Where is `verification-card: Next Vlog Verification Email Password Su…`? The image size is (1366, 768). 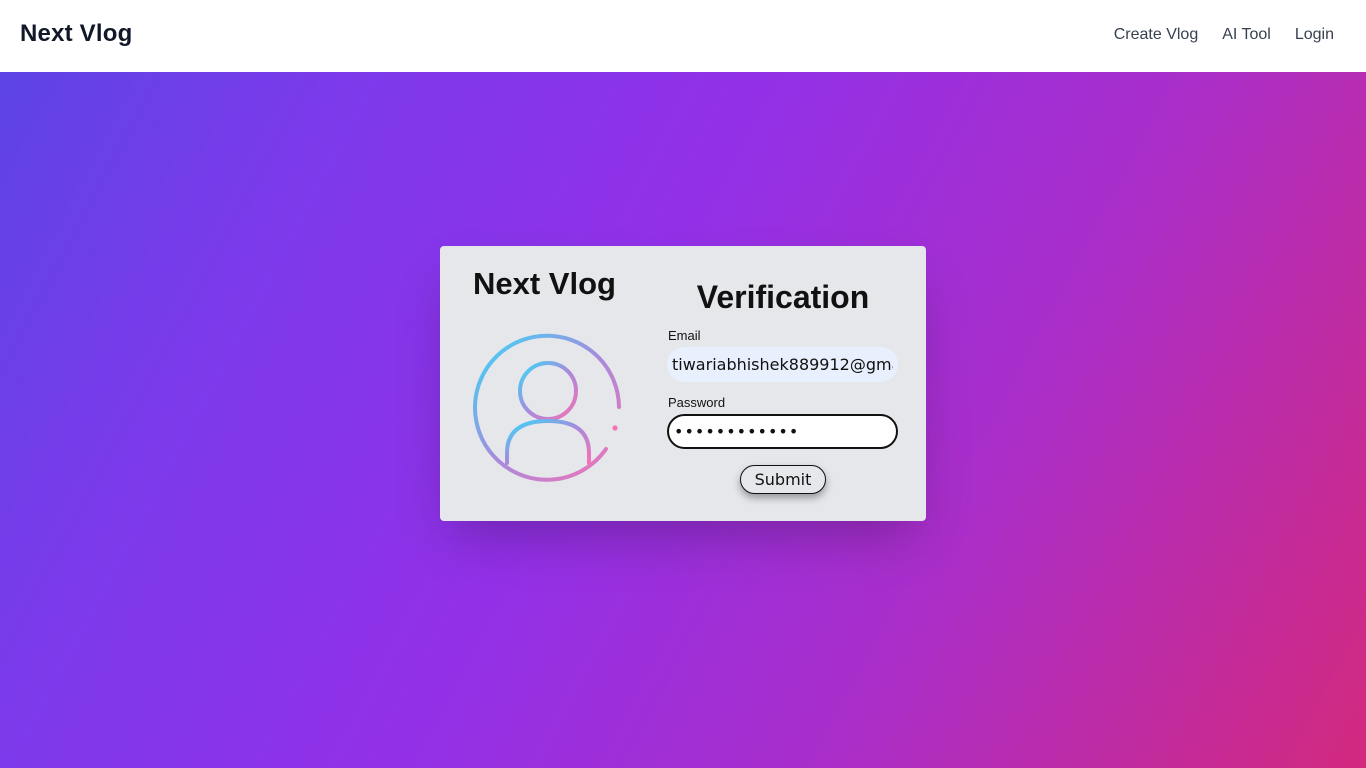
verification-card: Next Vlog Verification Email Password Su… is located at coordinates (683, 383).